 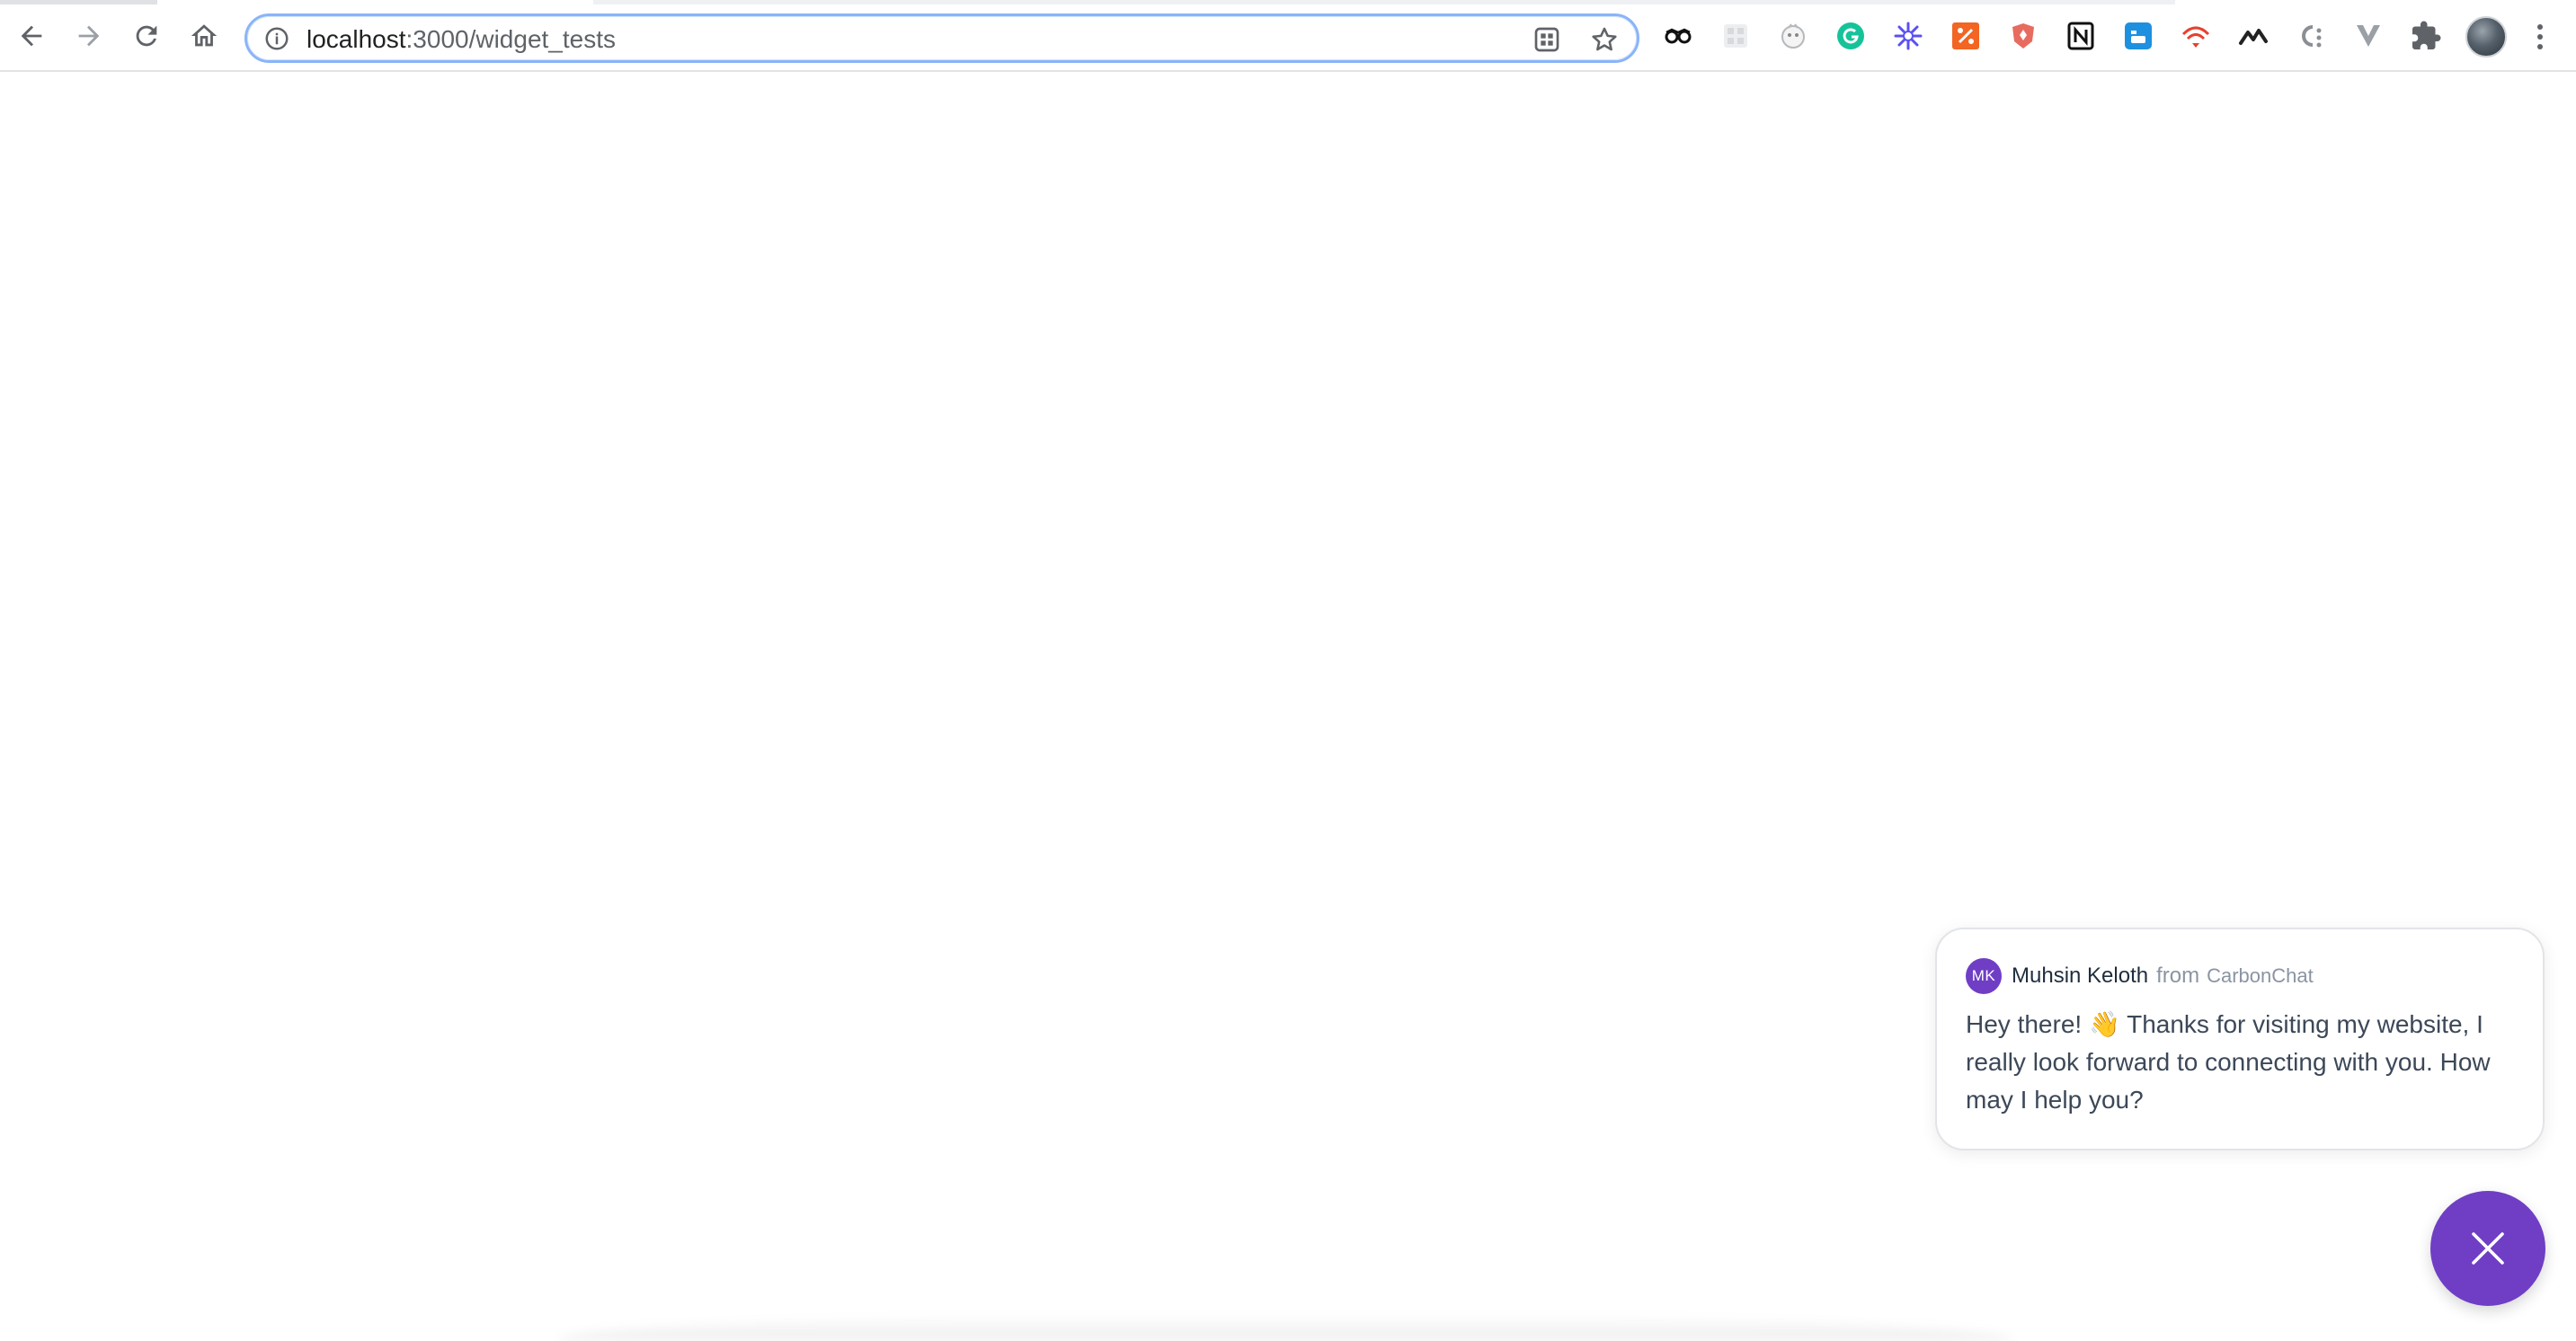 What do you see at coordinates (1850, 36) in the screenshot?
I see `grammarly-extension-icon` at bounding box center [1850, 36].